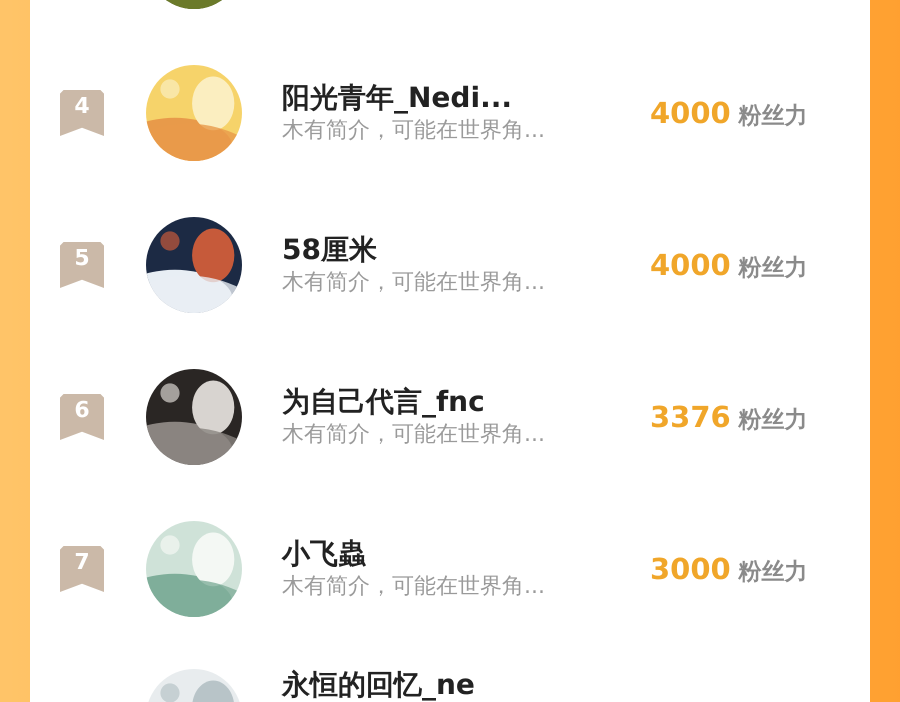 The height and width of the screenshot is (702, 900). I want to click on fan-score: 3376, so click(690, 417).